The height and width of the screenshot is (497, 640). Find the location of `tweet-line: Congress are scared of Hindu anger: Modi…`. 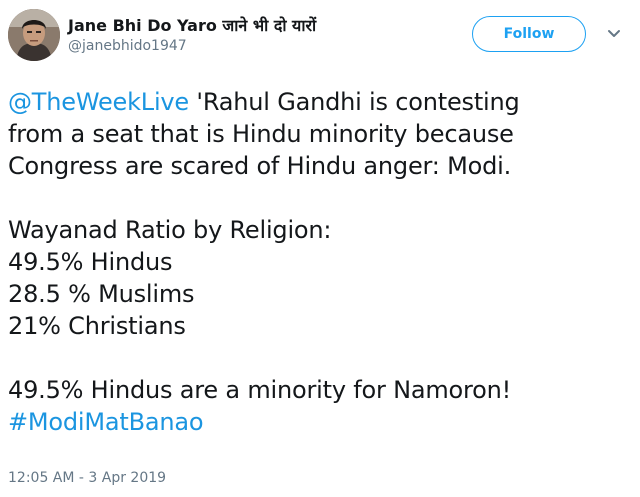

tweet-line: Congress are scared of Hindu anger: Modi… is located at coordinates (260, 166).